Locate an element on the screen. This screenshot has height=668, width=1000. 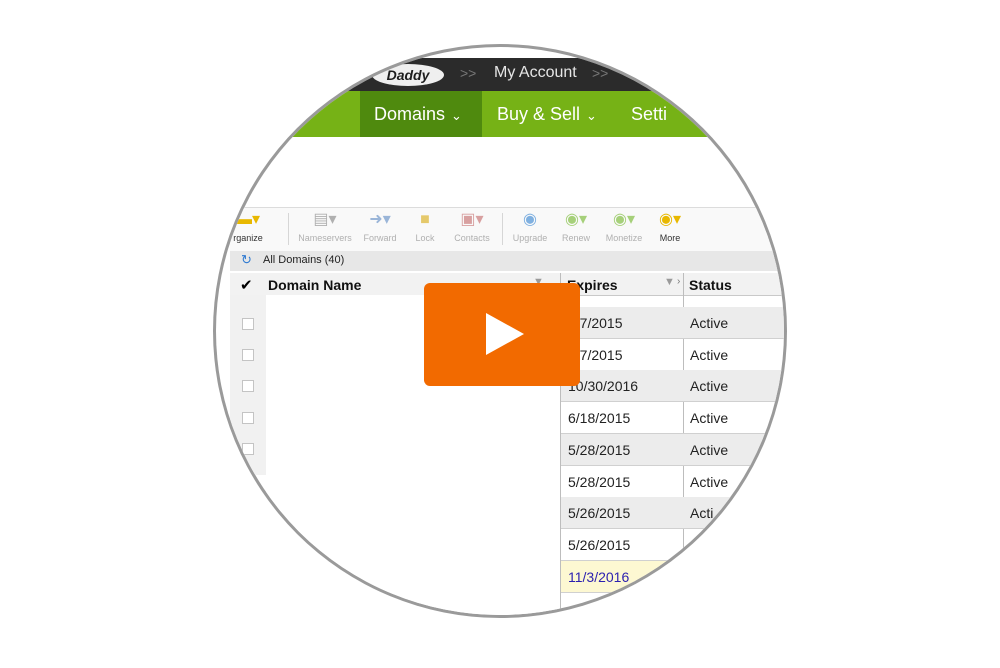
toolbar-contacts-label: Contacts is located at coordinates (472, 238).